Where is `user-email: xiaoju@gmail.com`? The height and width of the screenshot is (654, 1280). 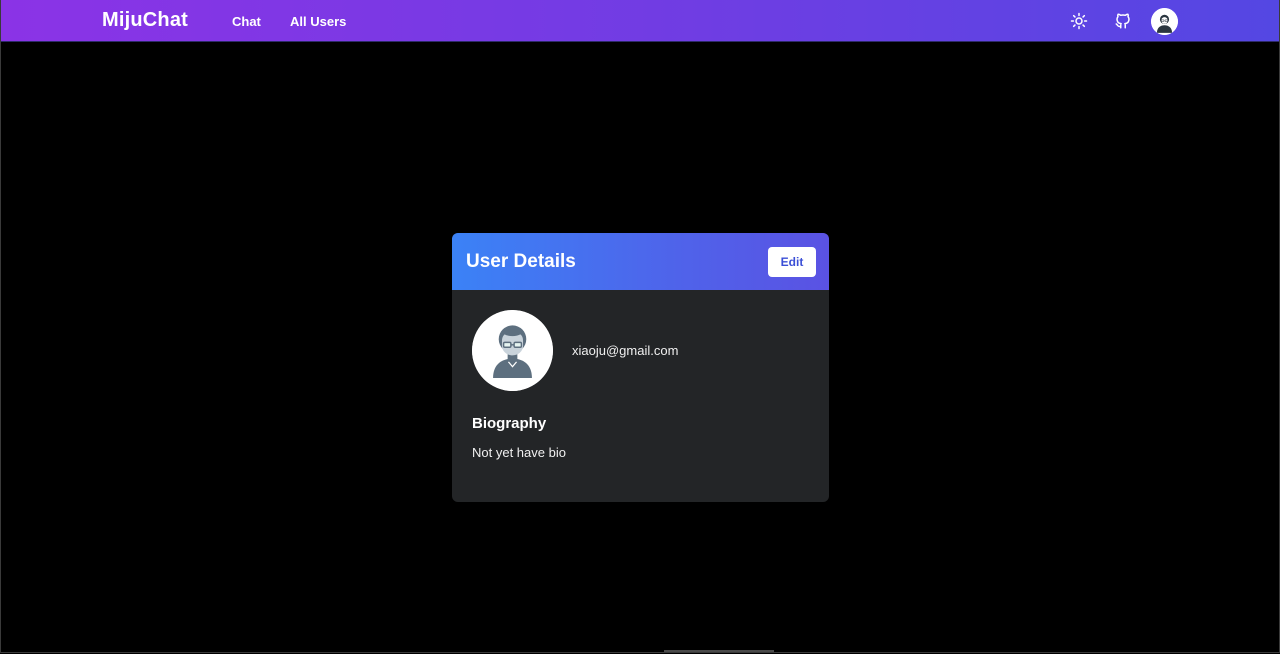 user-email: xiaoju@gmail.com is located at coordinates (625, 350).